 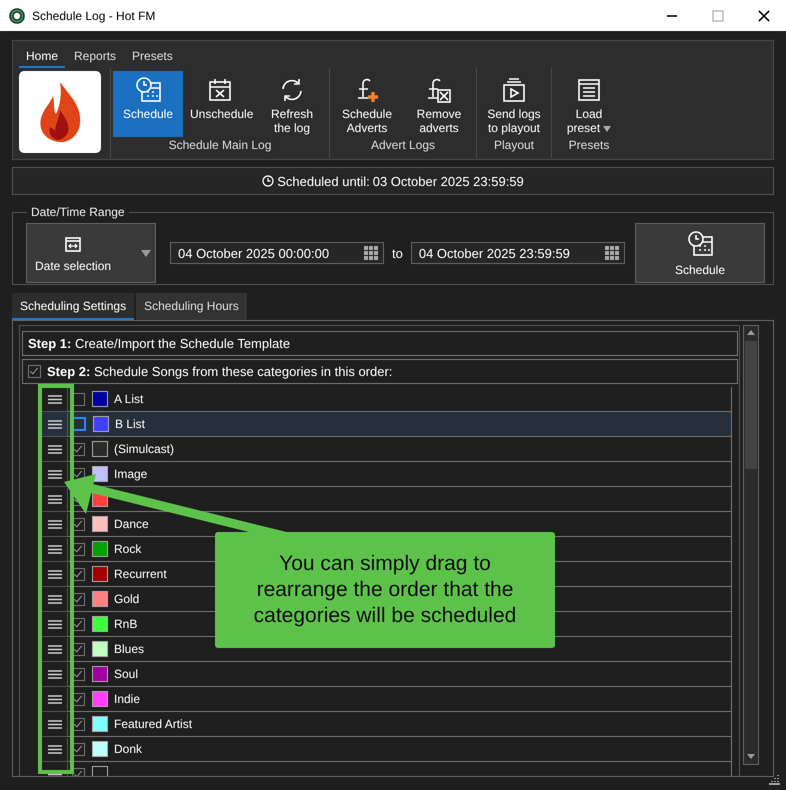 What do you see at coordinates (220, 90) in the screenshot?
I see `calendar-x-icon` at bounding box center [220, 90].